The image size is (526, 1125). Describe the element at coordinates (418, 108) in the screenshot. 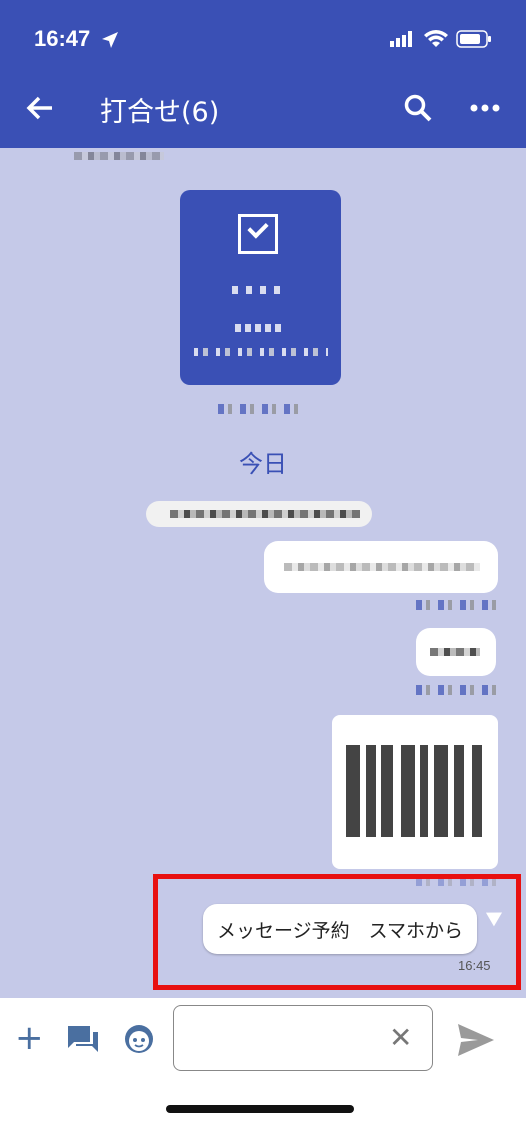

I see `search-icon` at that location.